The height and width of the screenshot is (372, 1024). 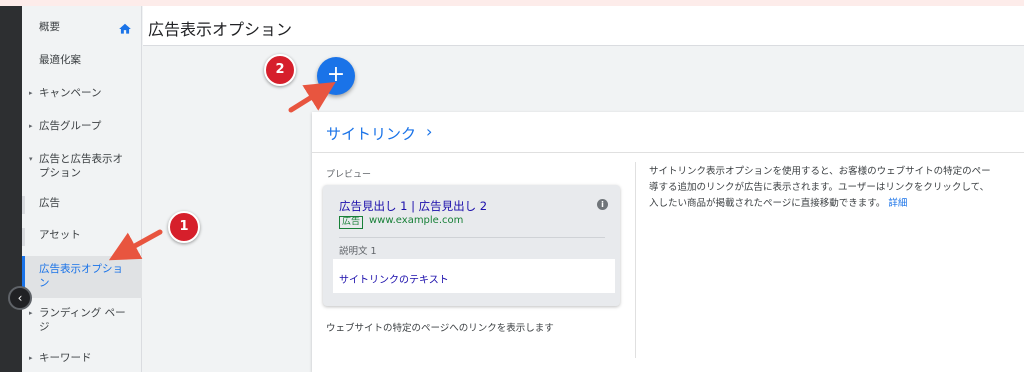 What do you see at coordinates (82, 205) in the screenshot?
I see `sidebar-item-ads: 広告` at bounding box center [82, 205].